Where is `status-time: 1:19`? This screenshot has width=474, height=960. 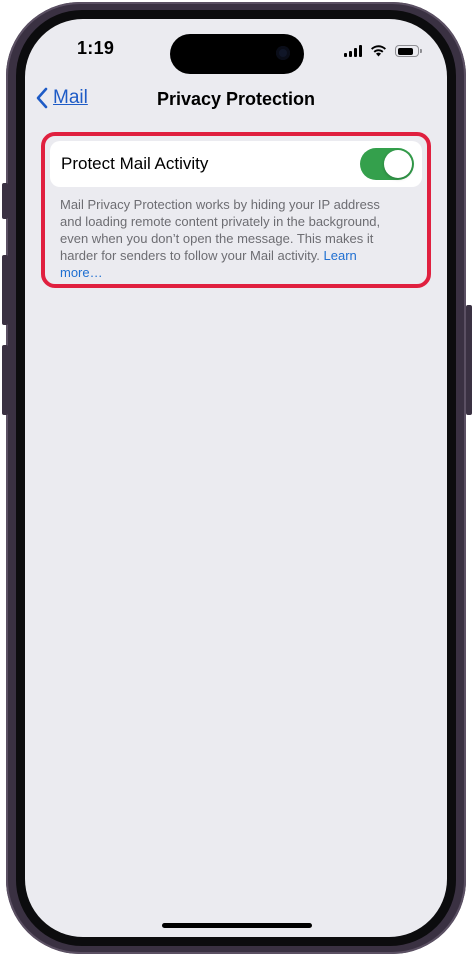
status-time: 1:19 is located at coordinates (96, 48).